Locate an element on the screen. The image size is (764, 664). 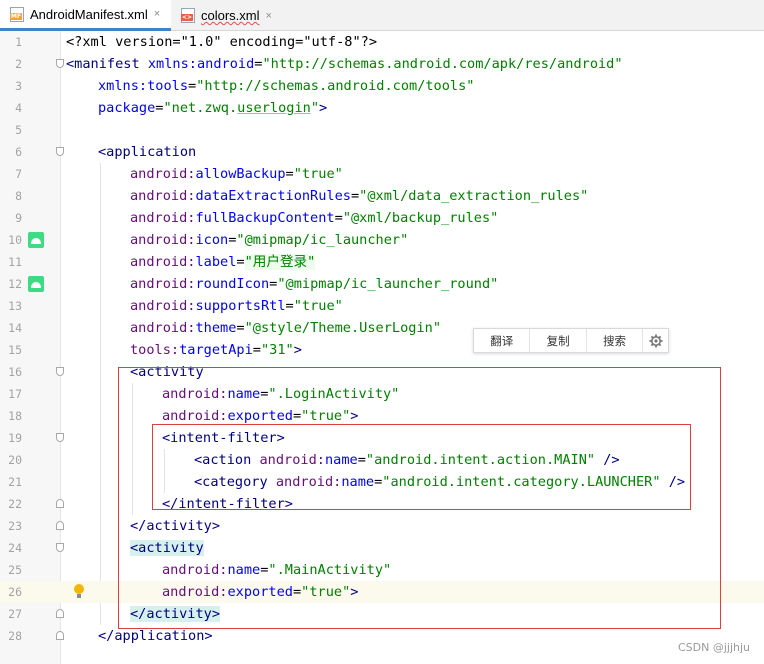
tag: <application is located at coordinates (147, 152).